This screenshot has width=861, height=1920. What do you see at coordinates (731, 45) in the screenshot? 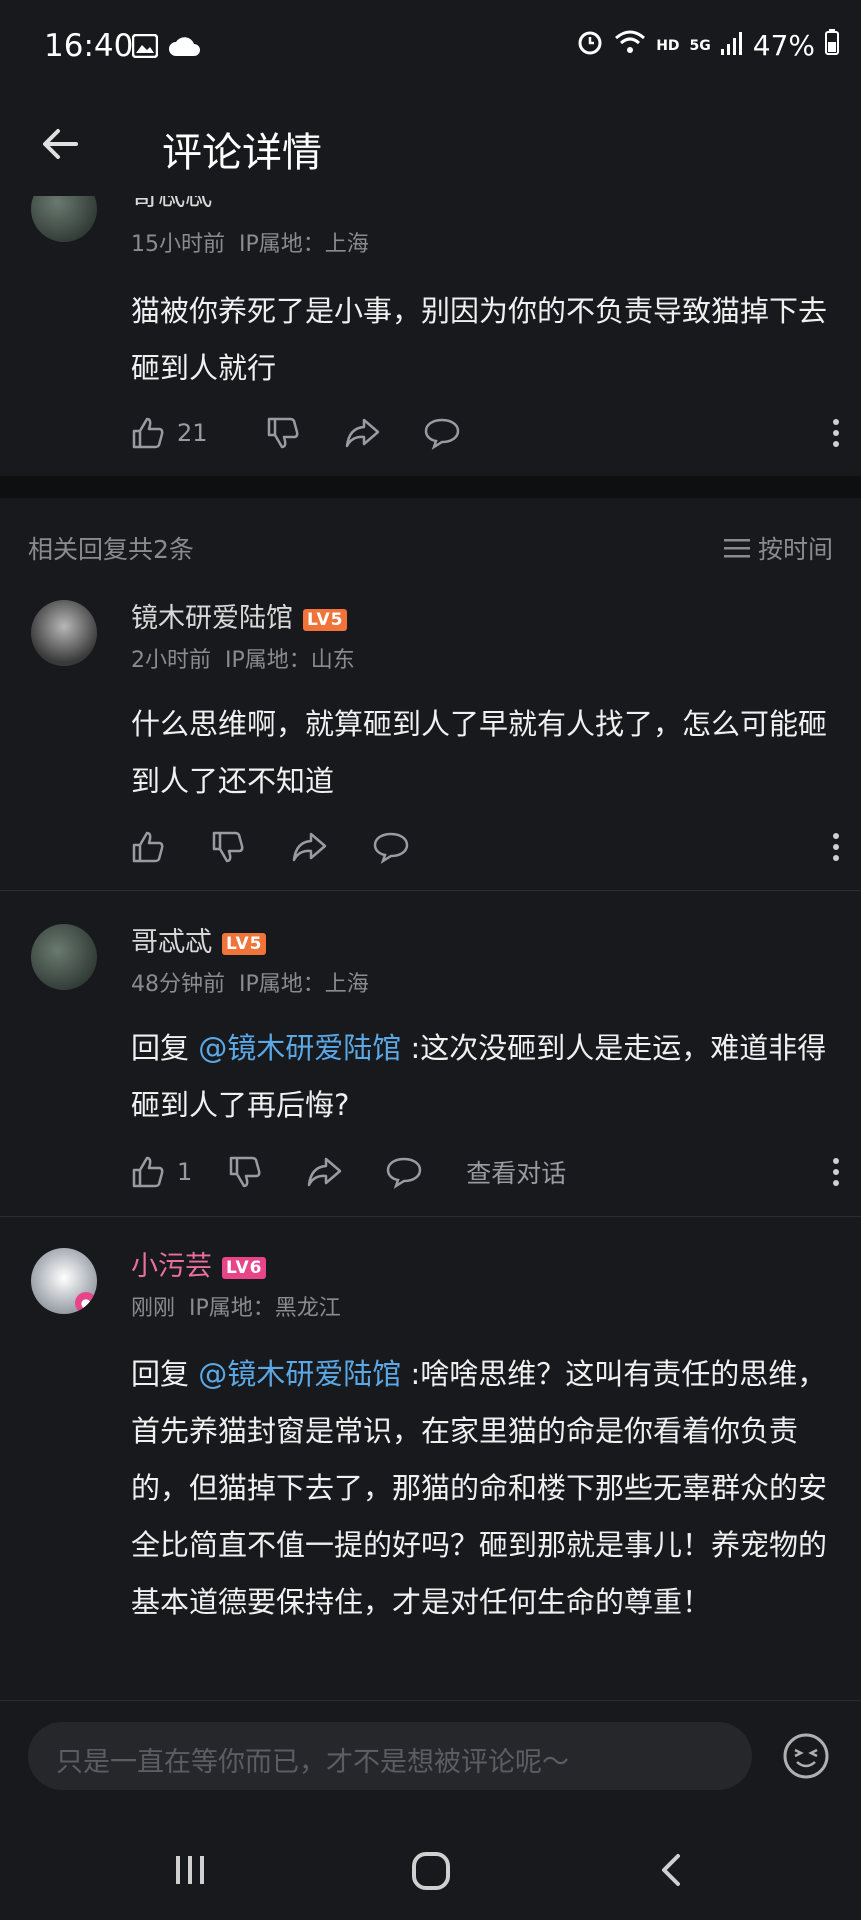
I see `signal-icon` at bounding box center [731, 45].